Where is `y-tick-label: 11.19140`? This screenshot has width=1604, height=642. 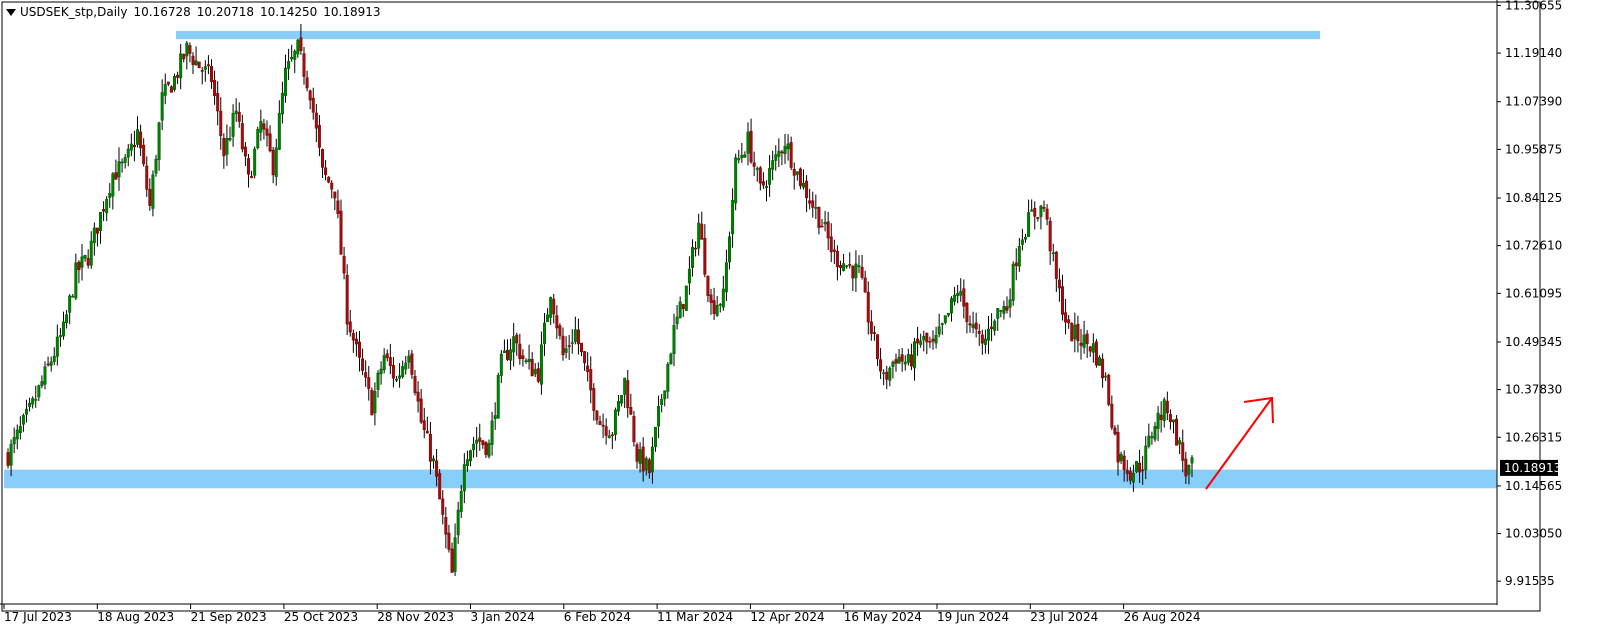 y-tick-label: 11.19140 is located at coordinates (1533, 53).